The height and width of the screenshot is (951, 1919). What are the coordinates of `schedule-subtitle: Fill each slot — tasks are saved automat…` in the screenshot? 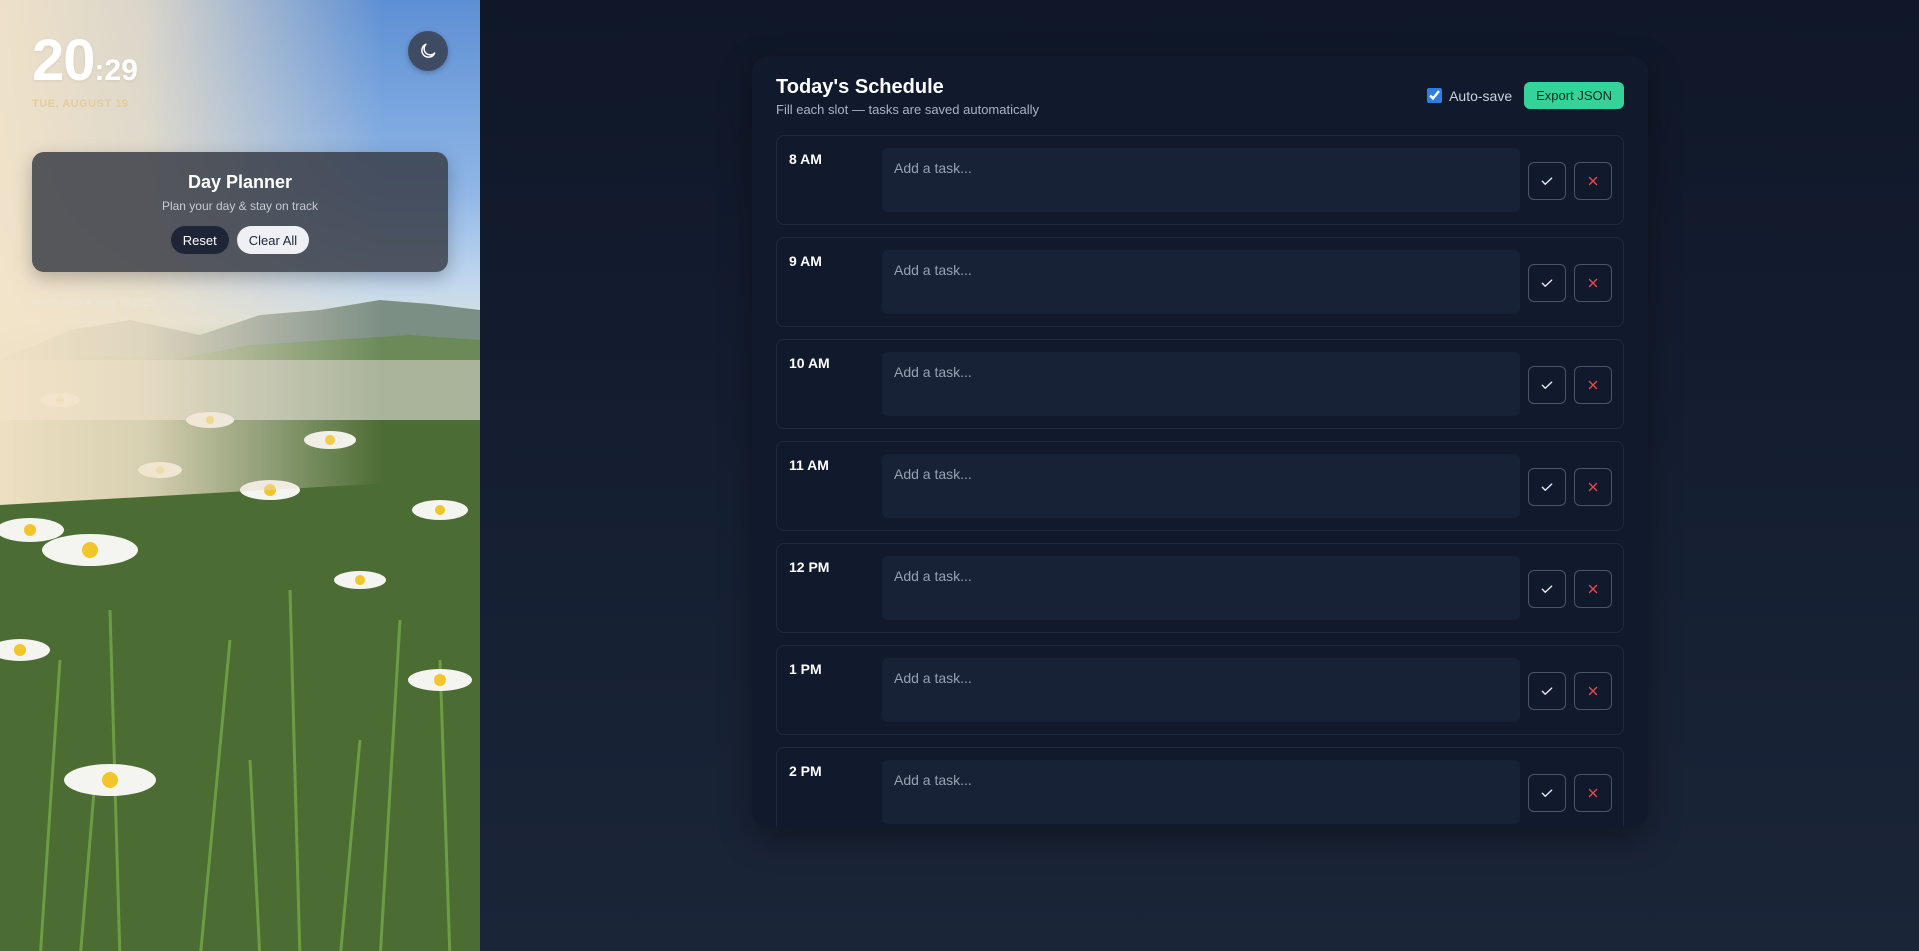 It's located at (907, 109).